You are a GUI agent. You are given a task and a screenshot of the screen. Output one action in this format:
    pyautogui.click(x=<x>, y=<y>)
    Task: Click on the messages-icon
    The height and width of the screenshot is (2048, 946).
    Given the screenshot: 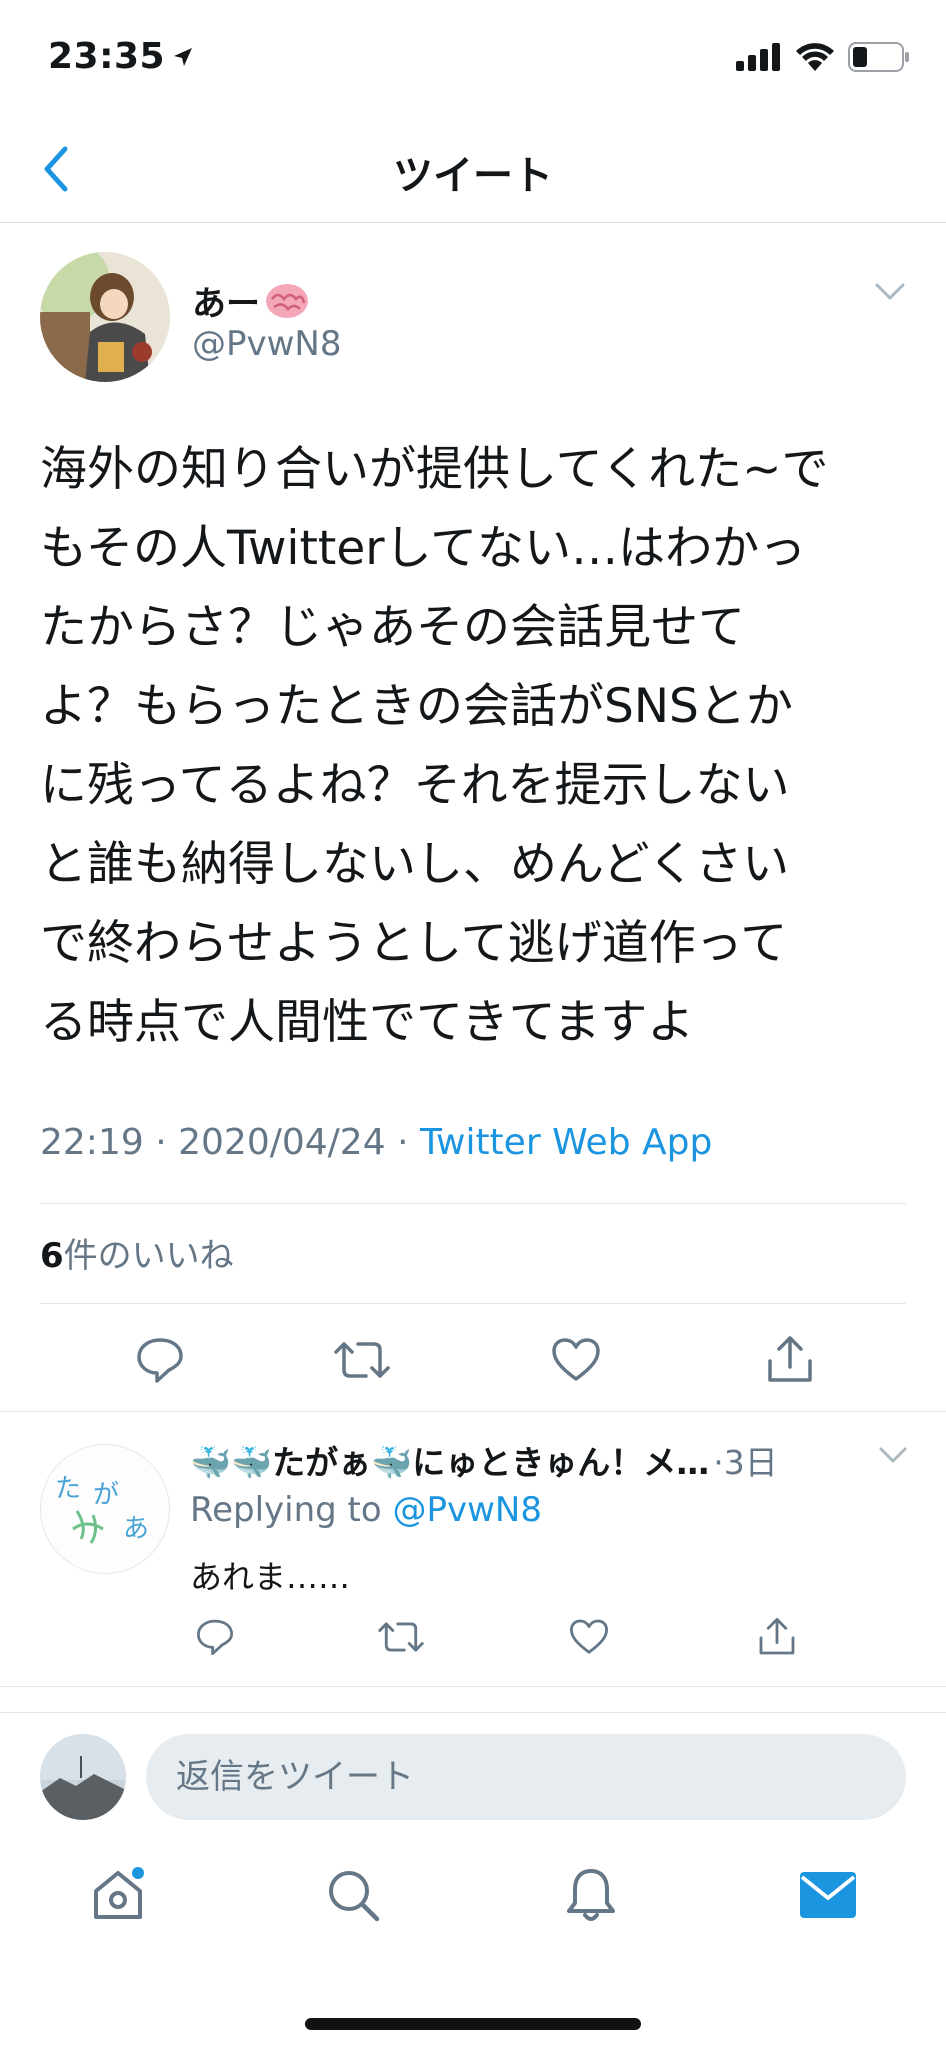 What is the action you would take?
    pyautogui.click(x=828, y=1895)
    